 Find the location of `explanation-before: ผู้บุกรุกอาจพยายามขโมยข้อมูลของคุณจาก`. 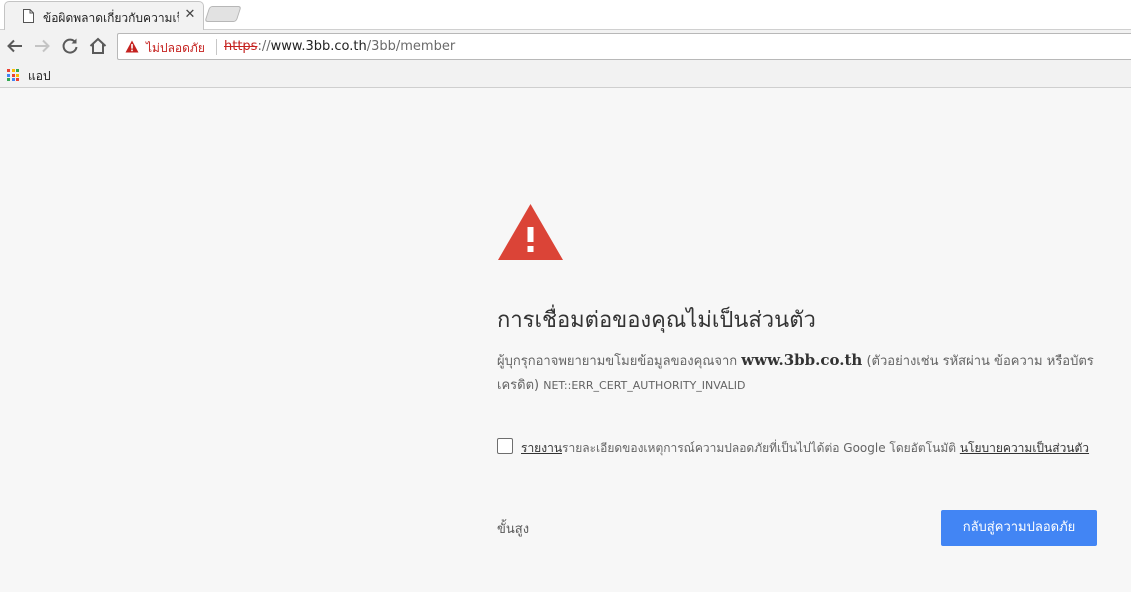

explanation-before: ผู้บุกรุกอาจพยายามขโมยข้อมูลของคุณจาก is located at coordinates (619, 361).